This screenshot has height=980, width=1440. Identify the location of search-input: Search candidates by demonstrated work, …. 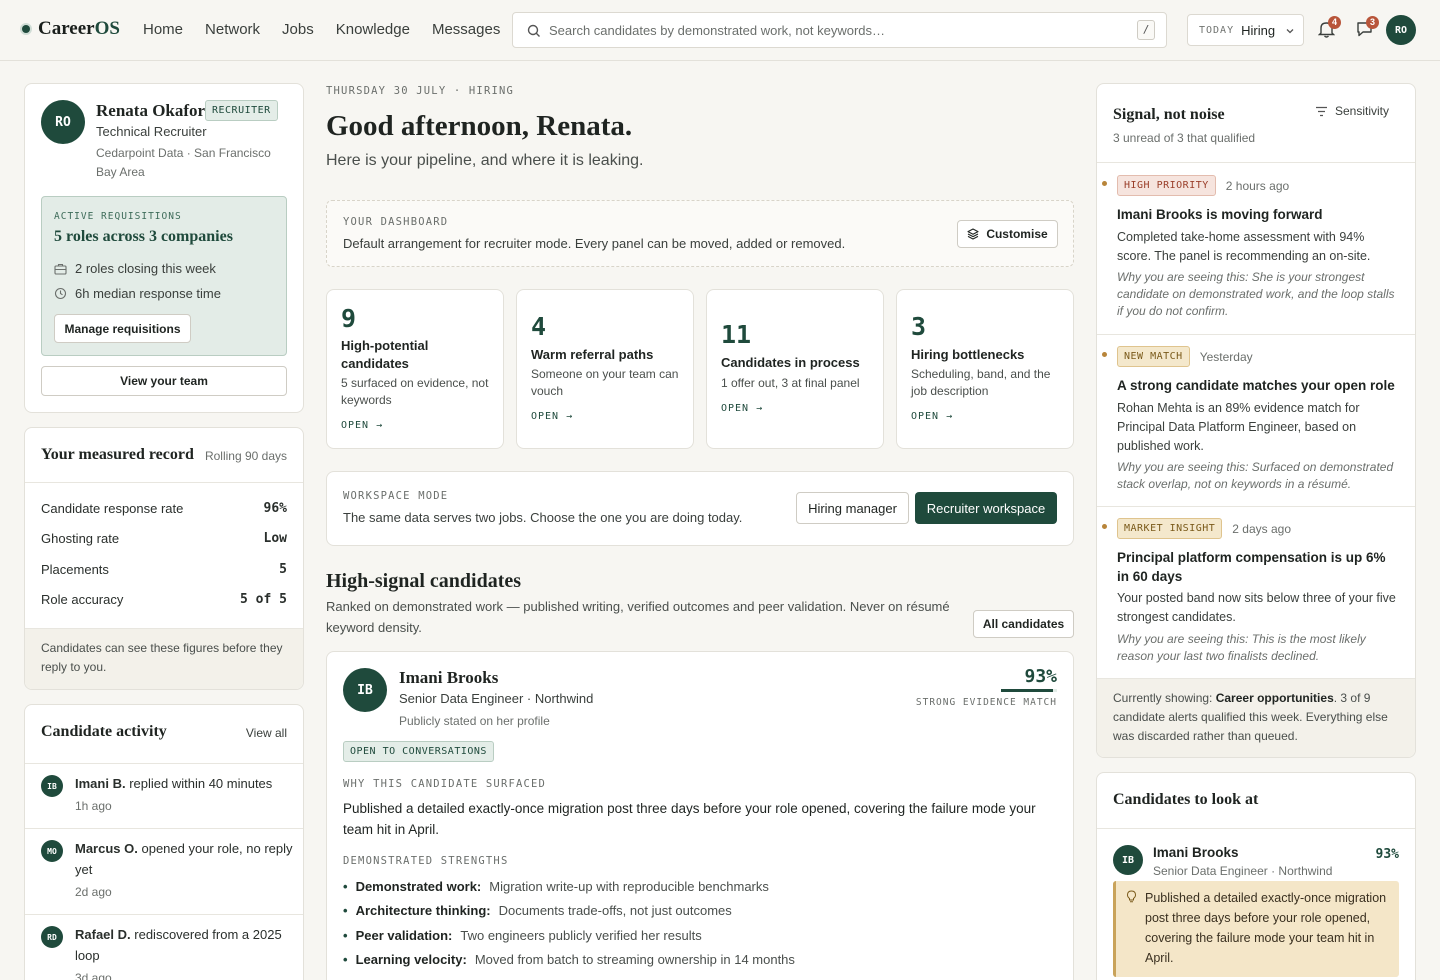
(839, 30).